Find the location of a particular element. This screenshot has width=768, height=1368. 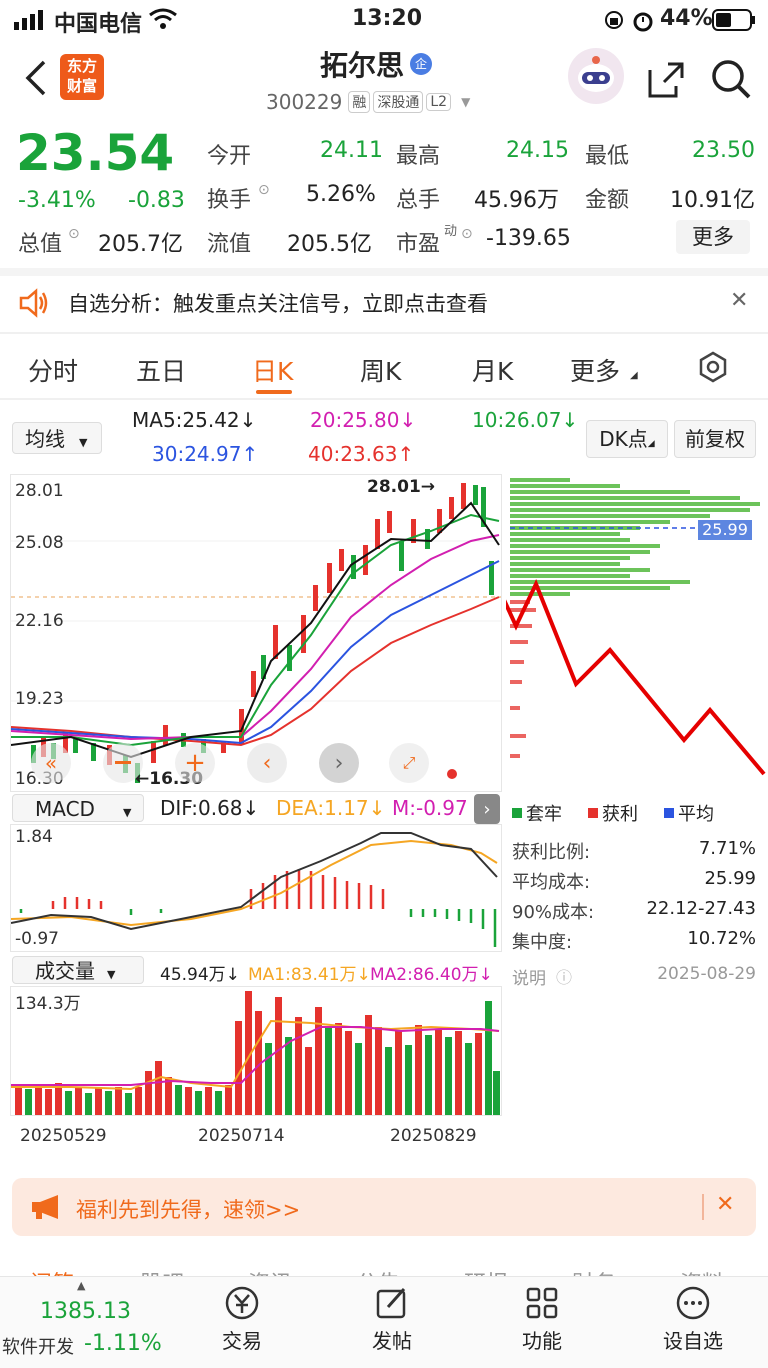

stock-code: 300229 is located at coordinates (304, 102).